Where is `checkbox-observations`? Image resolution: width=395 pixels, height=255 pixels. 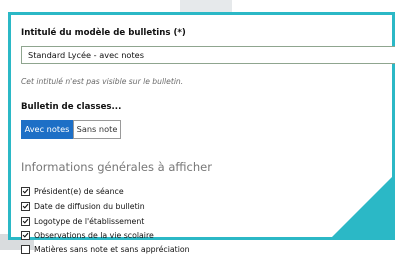 checkbox-observations is located at coordinates (25, 235).